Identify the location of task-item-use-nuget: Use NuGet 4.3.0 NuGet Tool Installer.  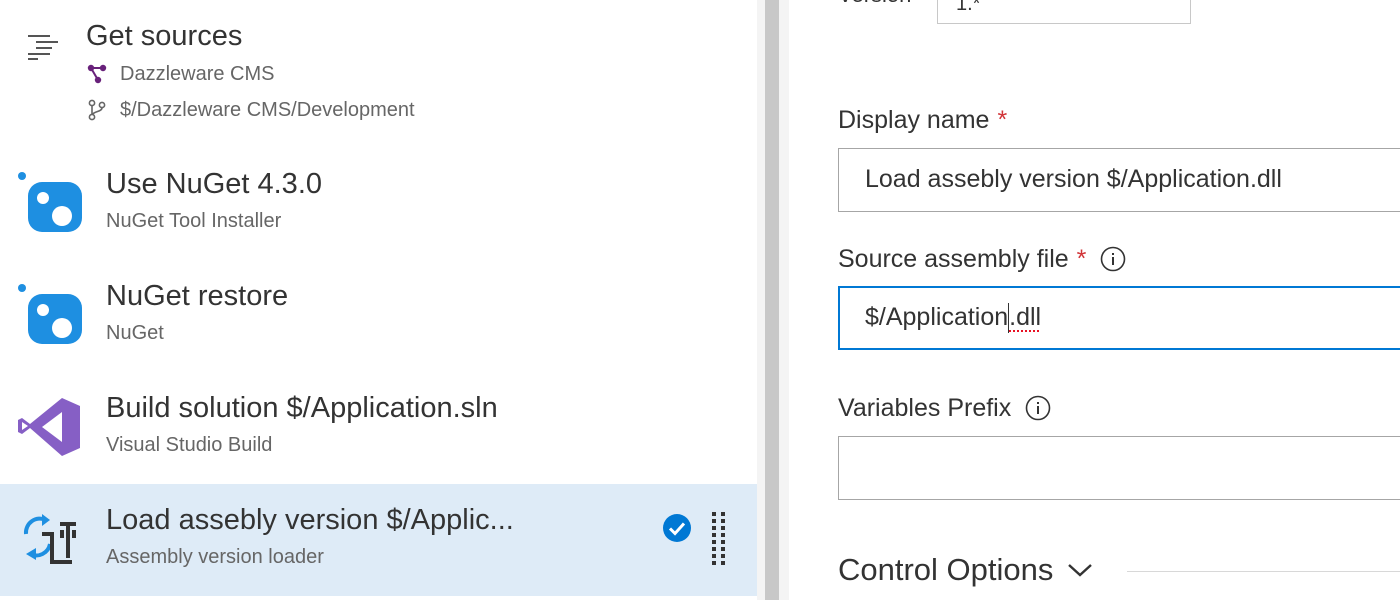
(378, 204).